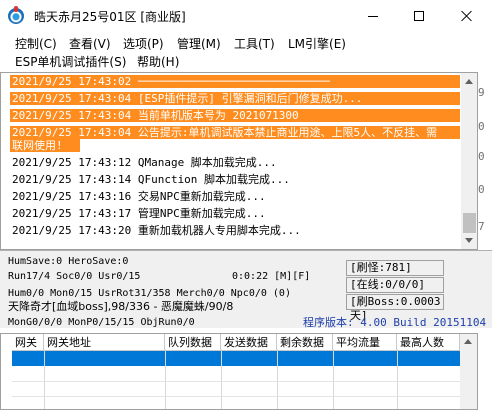 The image size is (492, 410). I want to click on close-icon, so click(467, 16).